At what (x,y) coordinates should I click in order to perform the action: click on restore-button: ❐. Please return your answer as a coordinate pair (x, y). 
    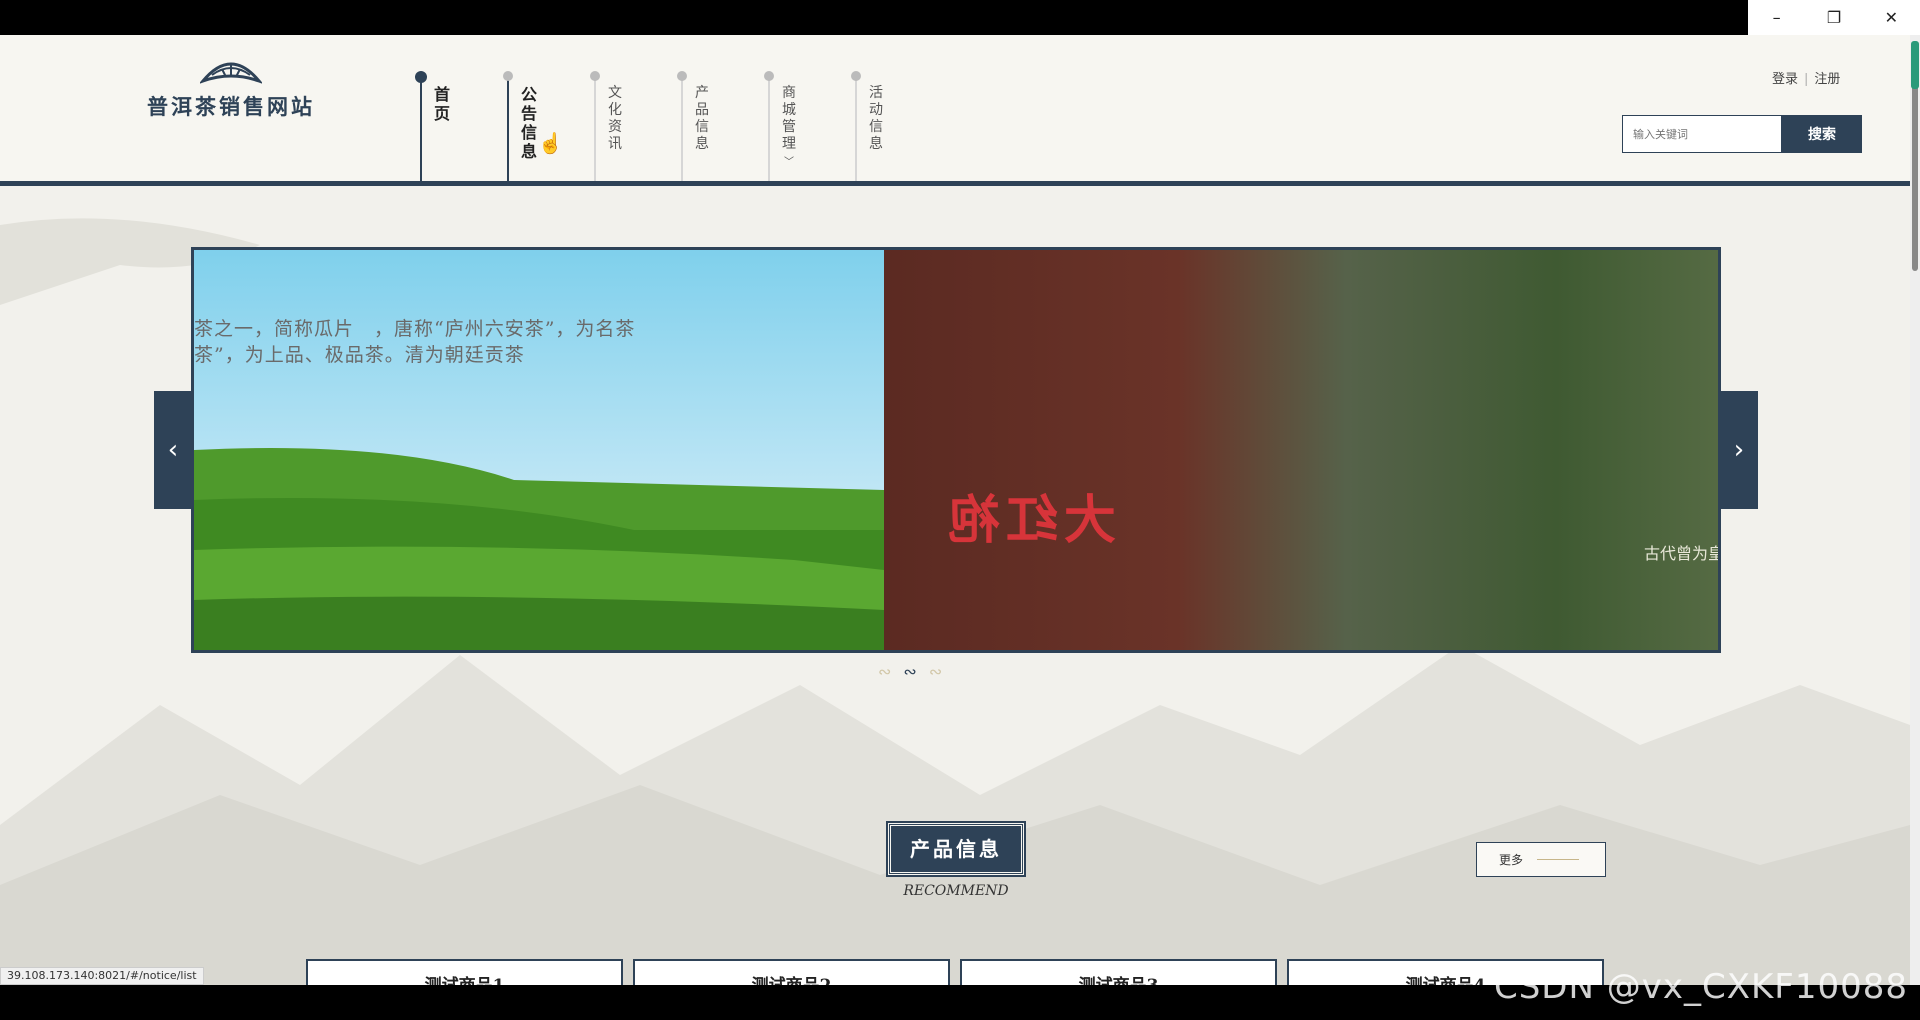
    Looking at the image, I should click on (1833, 17).